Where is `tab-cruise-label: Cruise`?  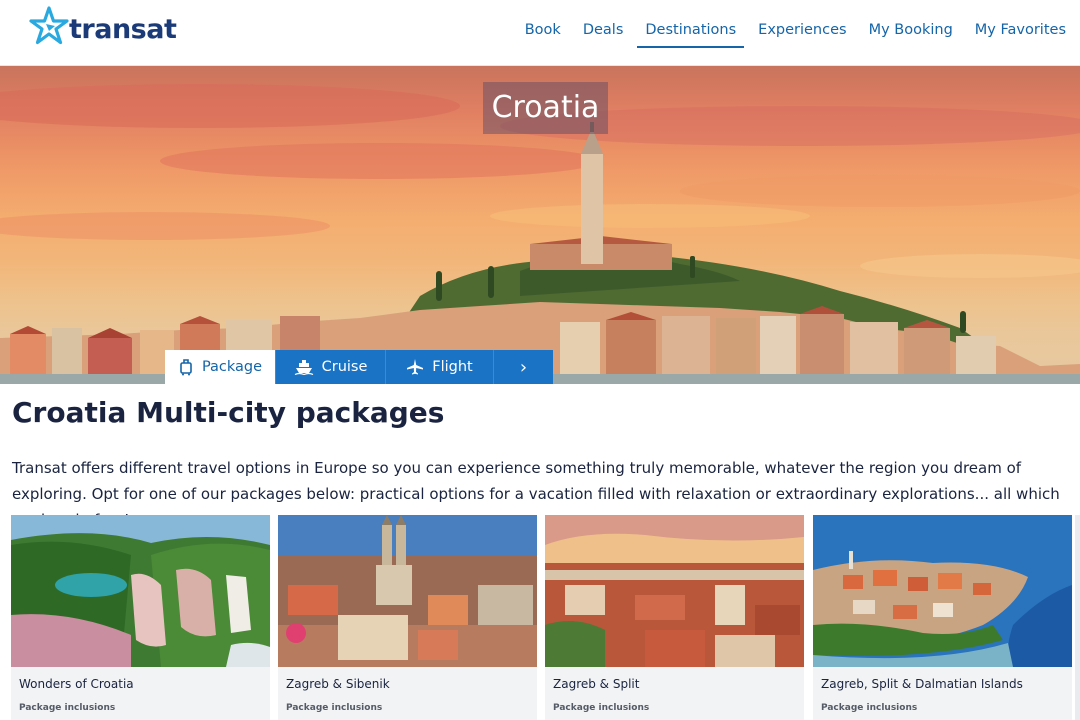 tab-cruise-label: Cruise is located at coordinates (344, 367).